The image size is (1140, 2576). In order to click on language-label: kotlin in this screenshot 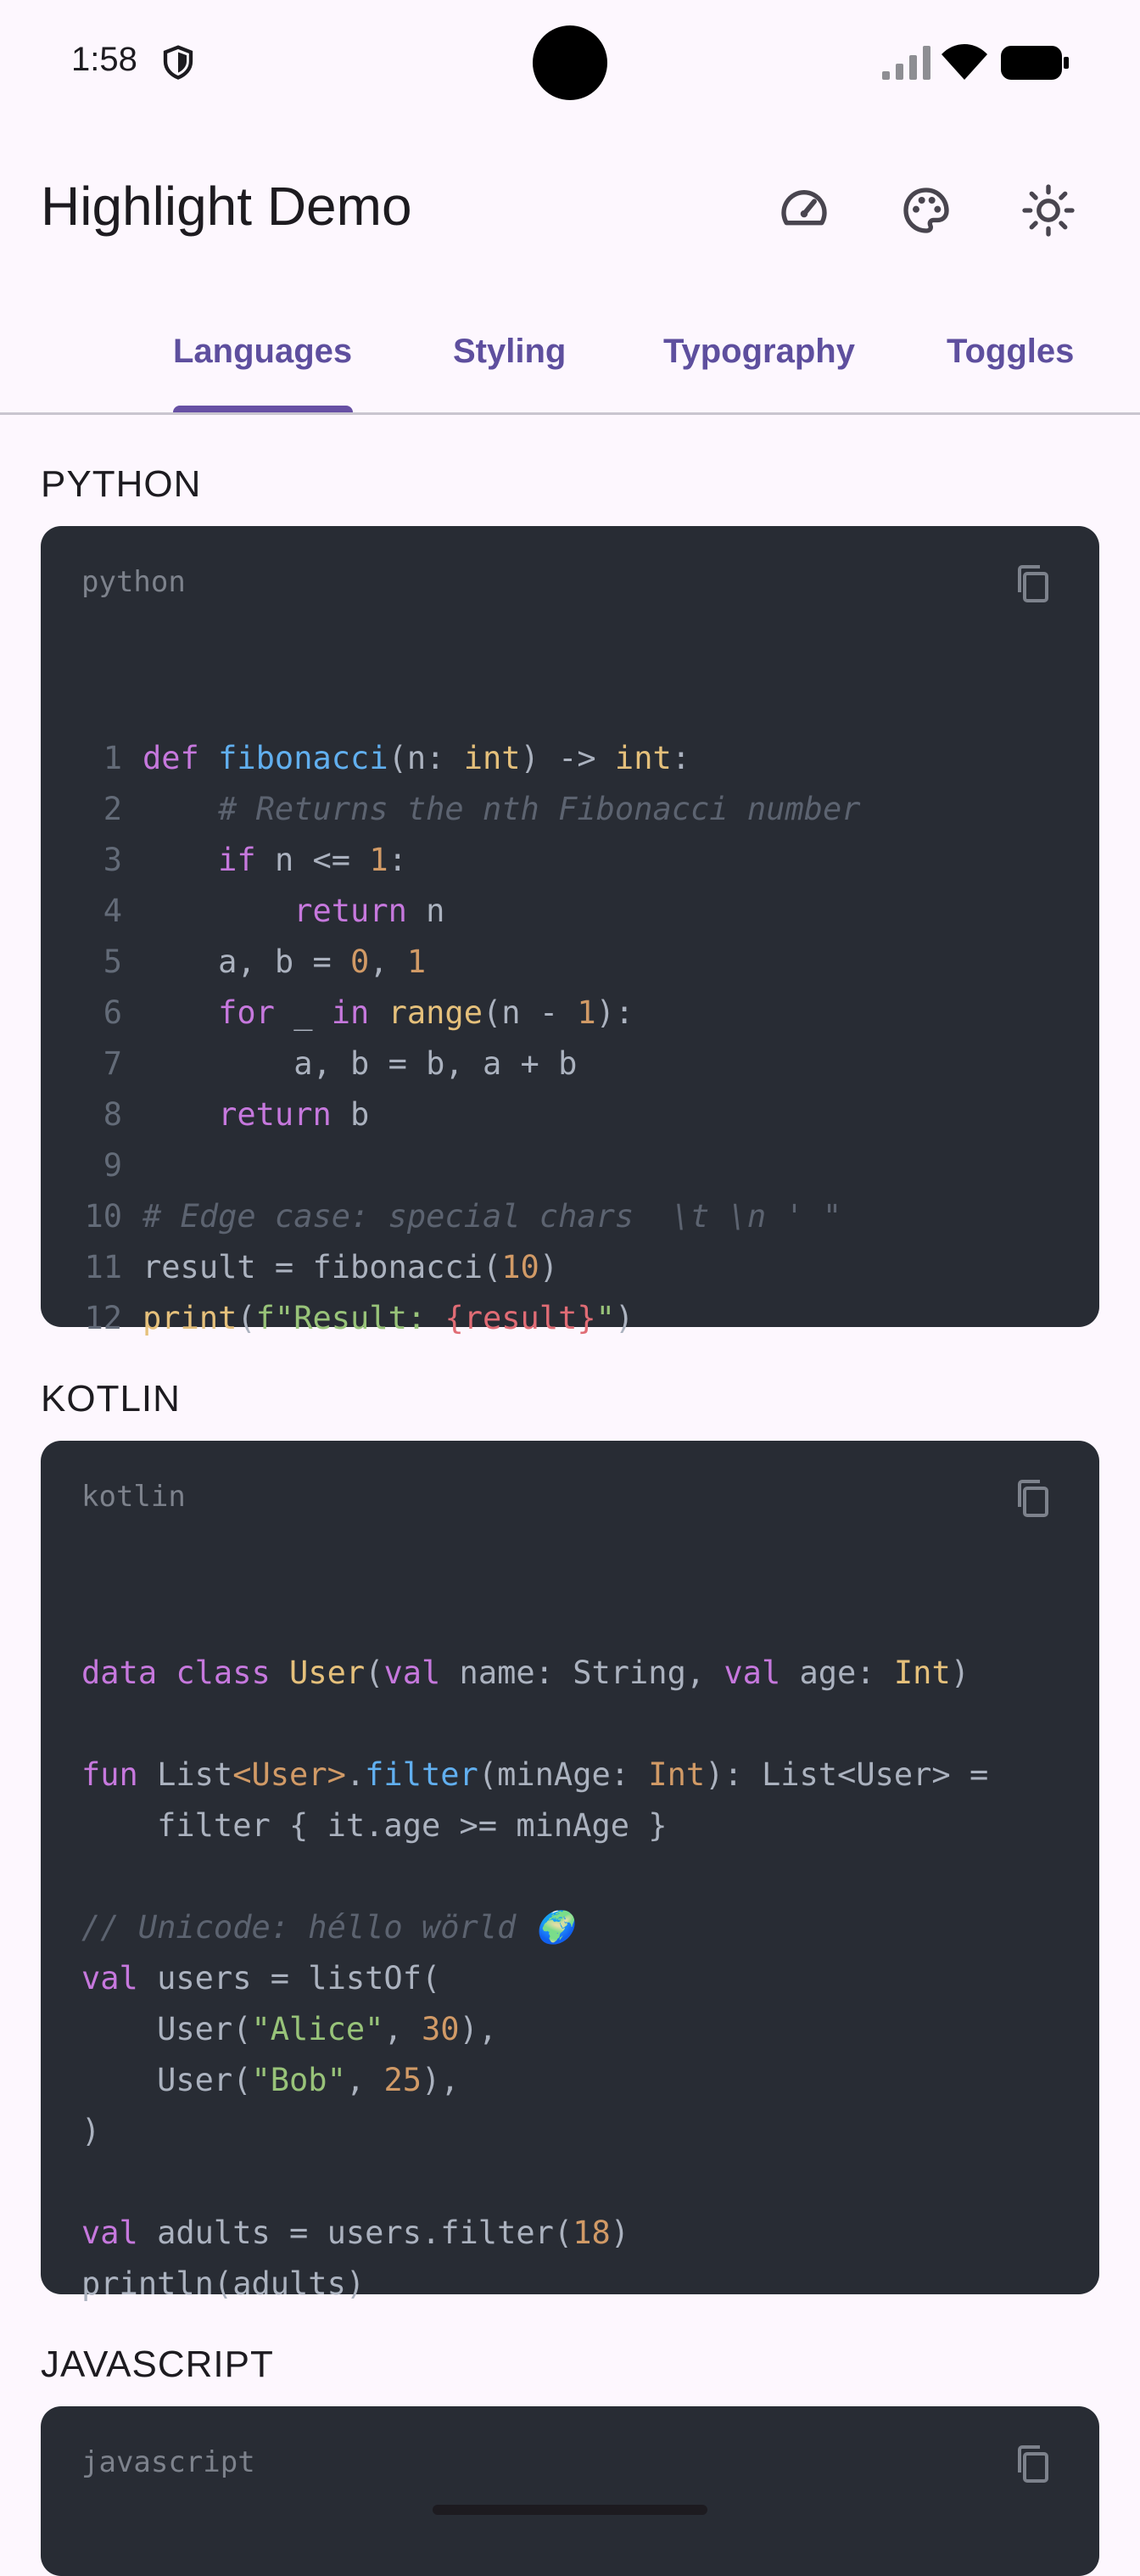, I will do `click(133, 1497)`.